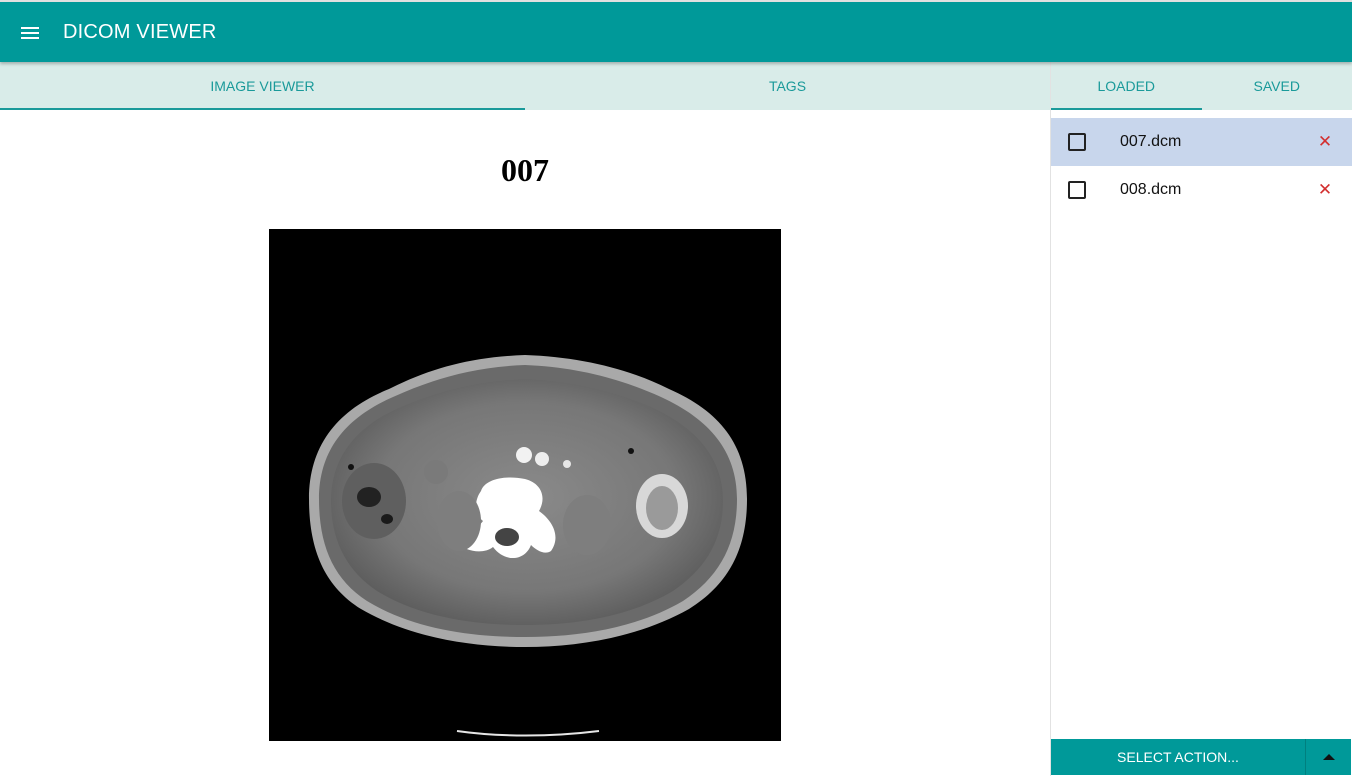 This screenshot has height=776, width=1352. I want to click on caret-up-icon, so click(1328, 757).